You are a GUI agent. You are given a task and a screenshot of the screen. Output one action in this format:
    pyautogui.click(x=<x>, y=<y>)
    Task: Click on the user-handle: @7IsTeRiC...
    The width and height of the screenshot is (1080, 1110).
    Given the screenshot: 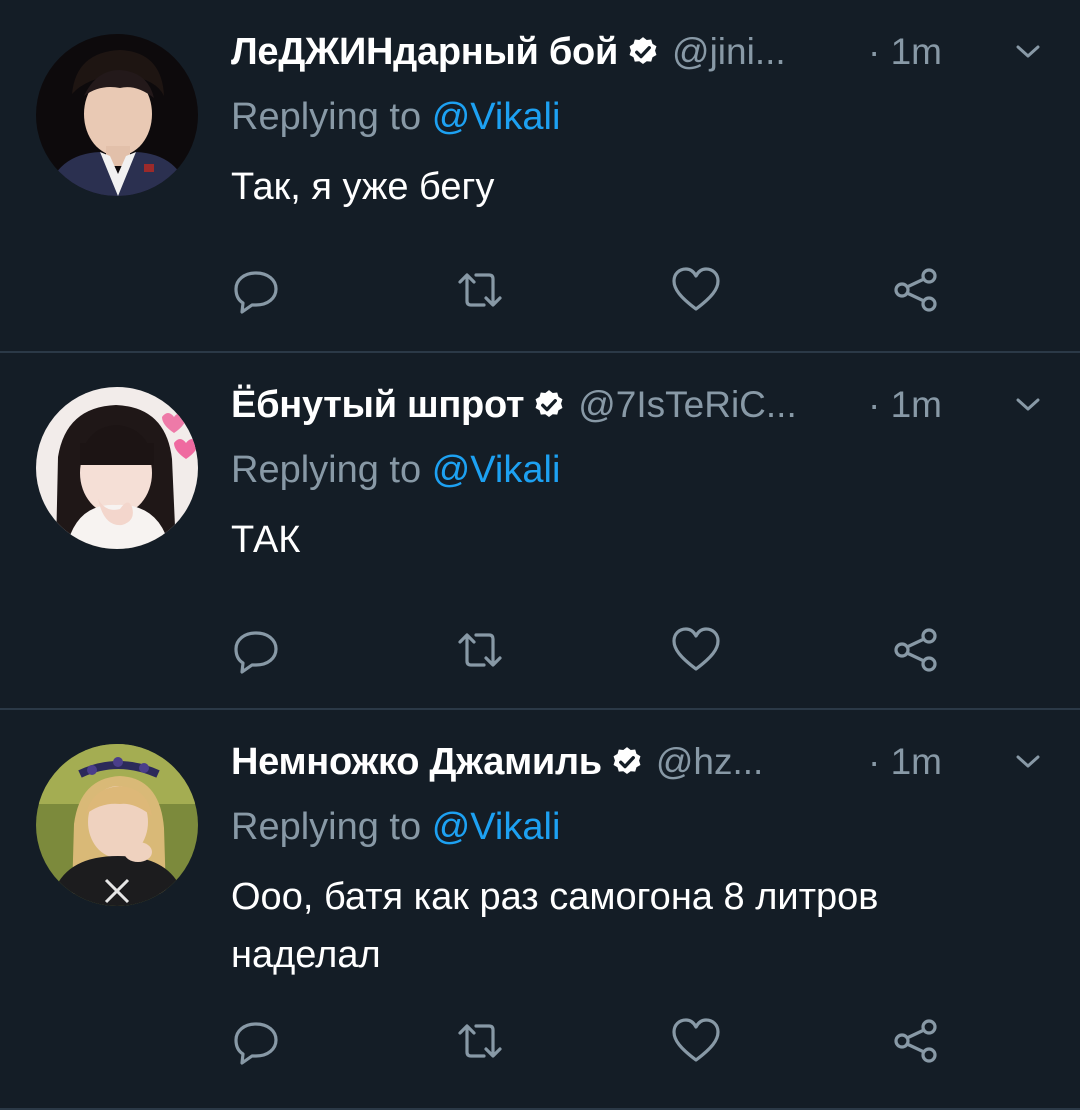 What is the action you would take?
    pyautogui.click(x=687, y=405)
    